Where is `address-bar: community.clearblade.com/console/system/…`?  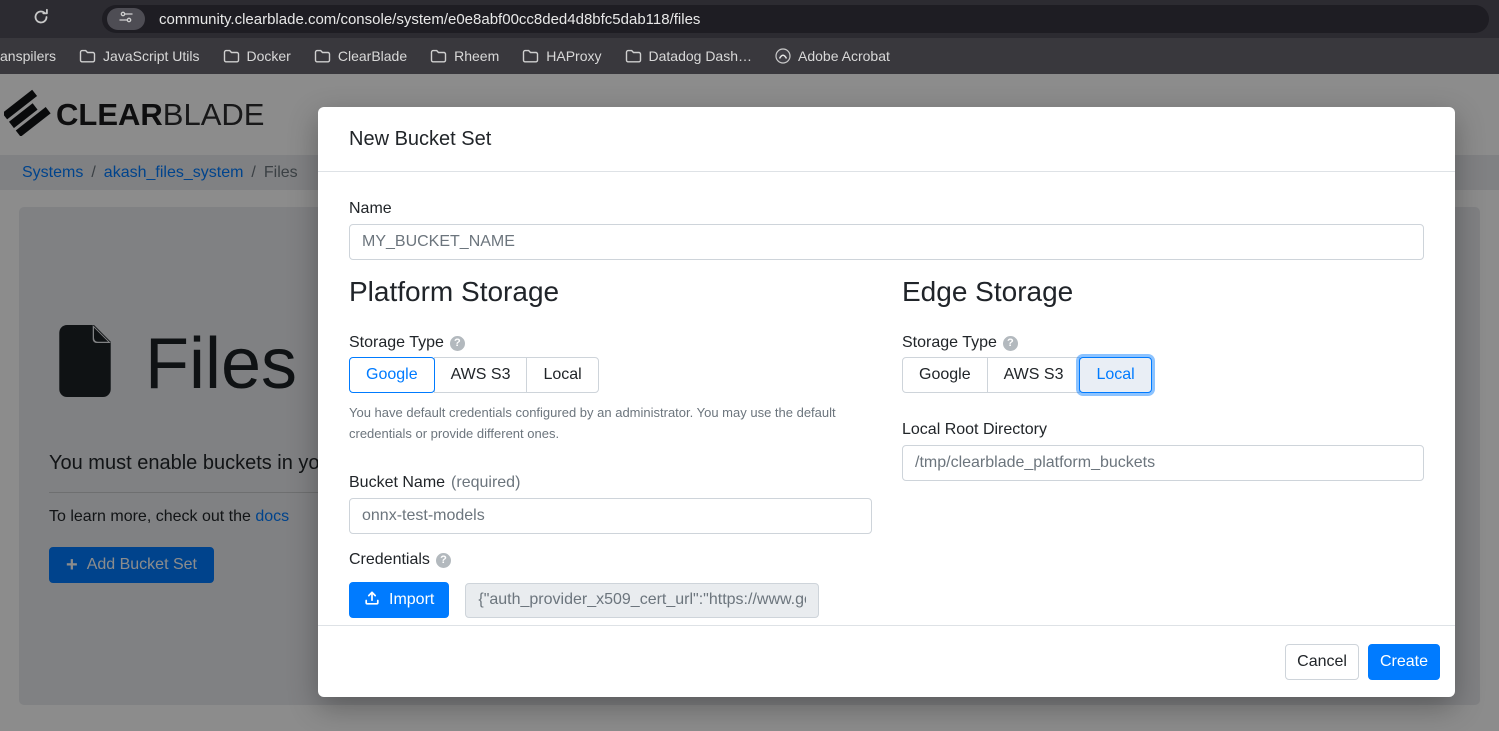
address-bar: community.clearblade.com/console/system/… is located at coordinates (795, 19).